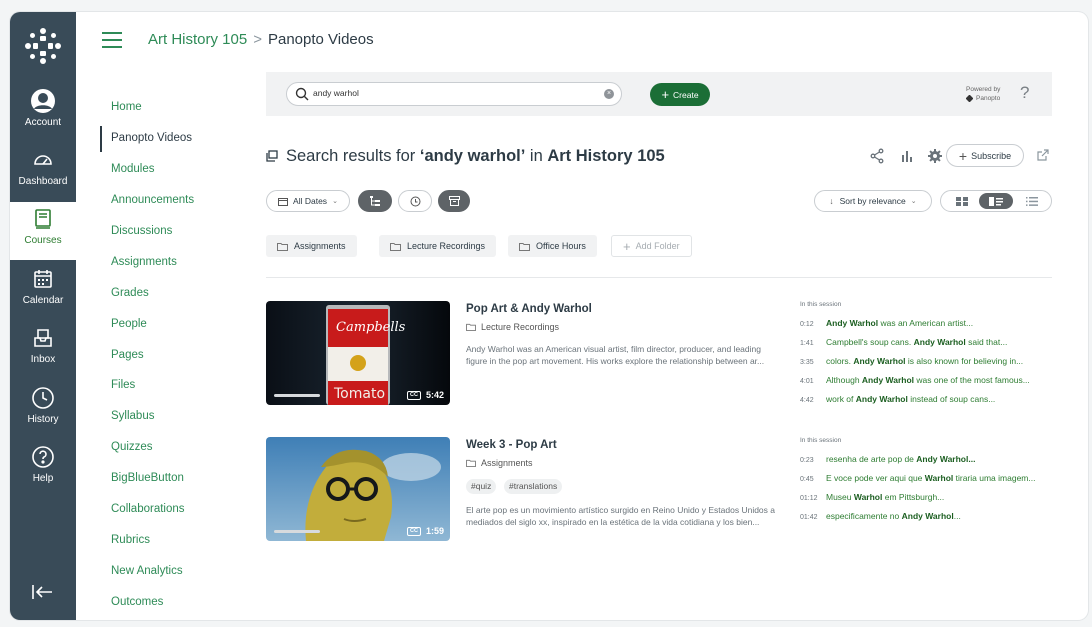 The image size is (1092, 627). Describe the element at coordinates (935, 156) in the screenshot. I see `settings-gear-icon` at that location.